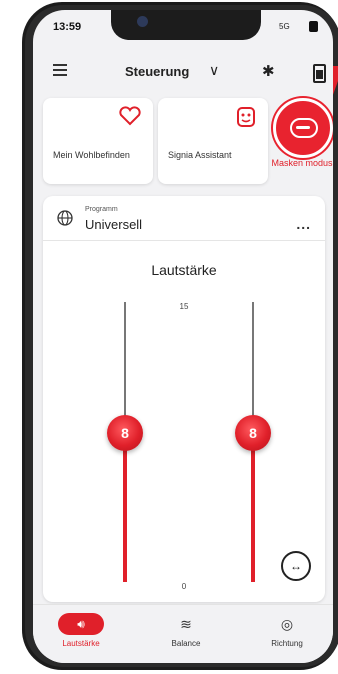  What do you see at coordinates (200, 155) in the screenshot?
I see `tile-assistant-label: Signia Assistant` at bounding box center [200, 155].